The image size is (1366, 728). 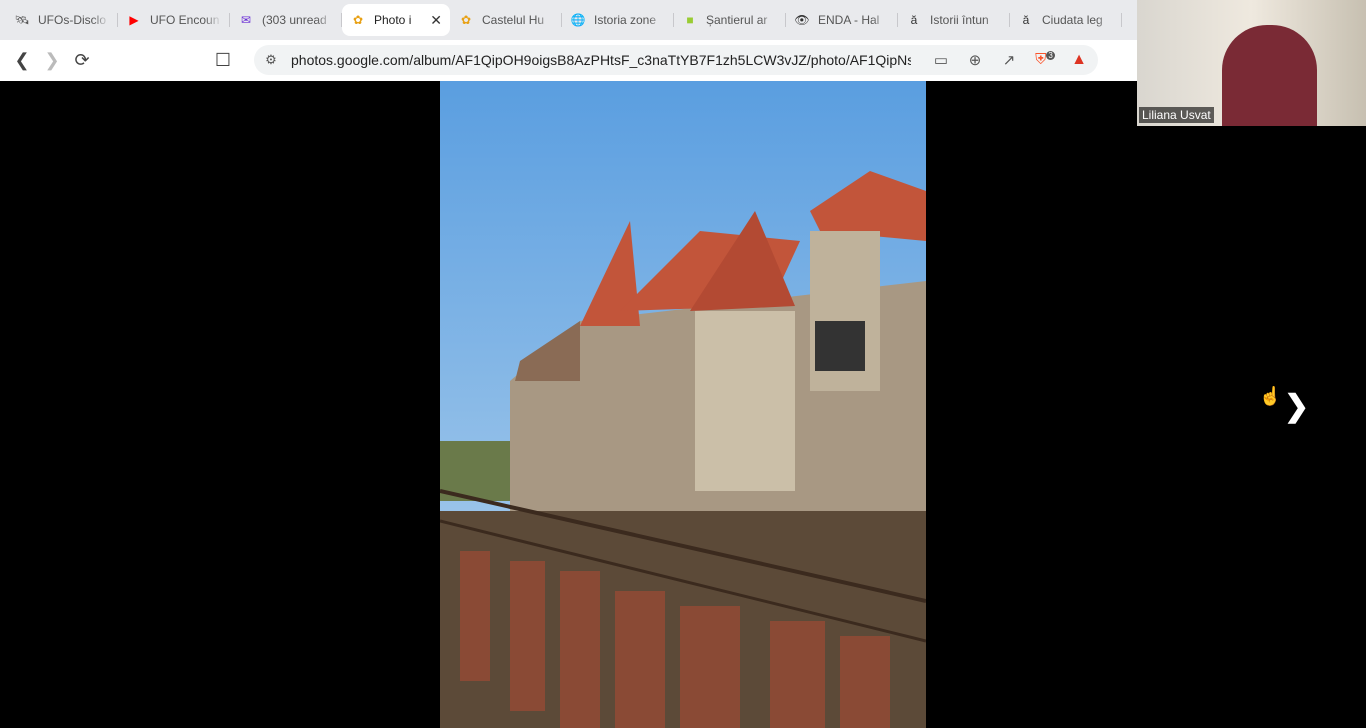 I want to click on tab: ✿ Photo i ✕, so click(x=396, y=20).